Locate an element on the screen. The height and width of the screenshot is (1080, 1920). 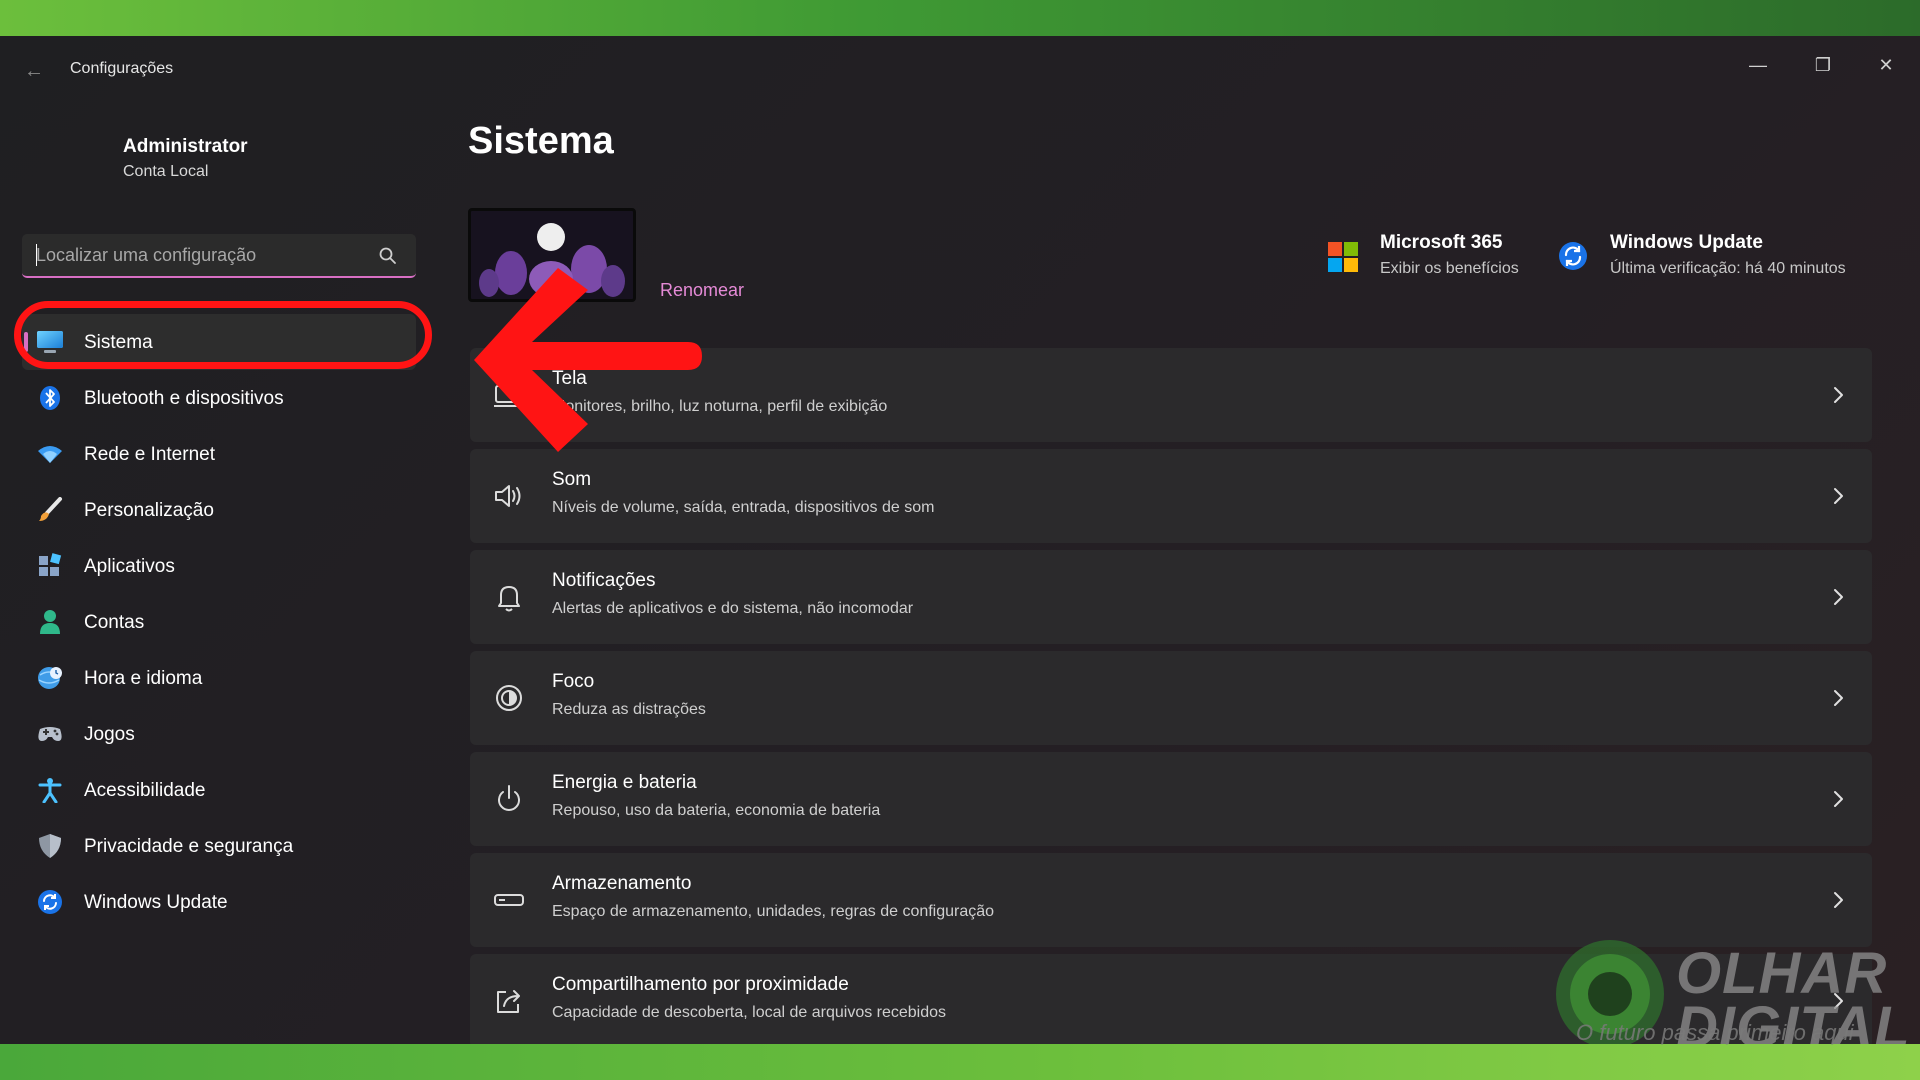
sidebar-item-label: Windows Update is located at coordinates (156, 902).